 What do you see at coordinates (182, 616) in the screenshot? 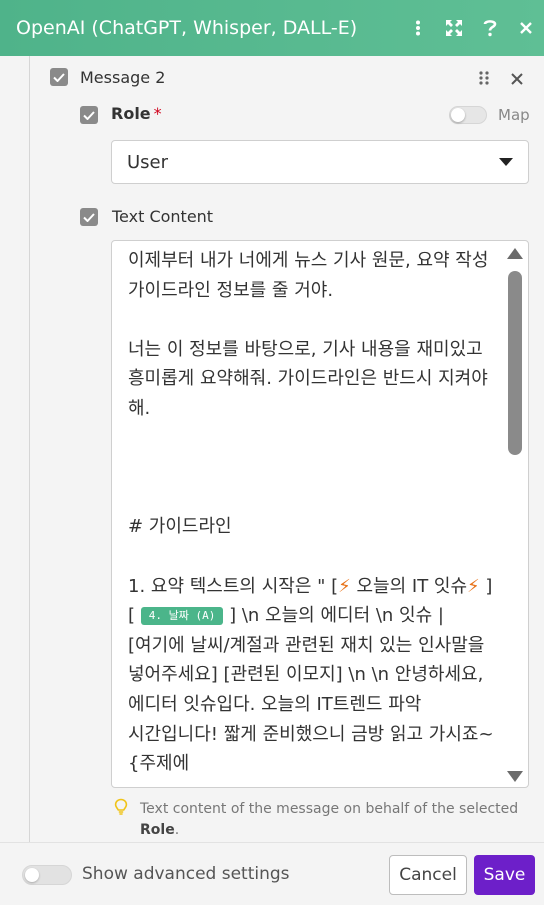
I see `mapped-variable-pill: 4. 날짜 (A)` at bounding box center [182, 616].